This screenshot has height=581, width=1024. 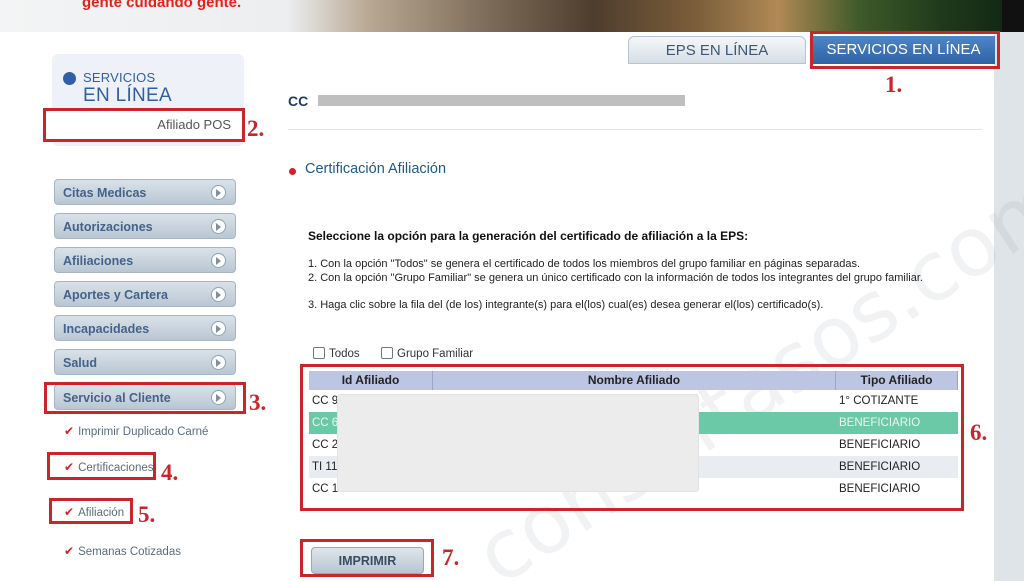 What do you see at coordinates (144, 125) in the screenshot?
I see `highlight-user-type` at bounding box center [144, 125].